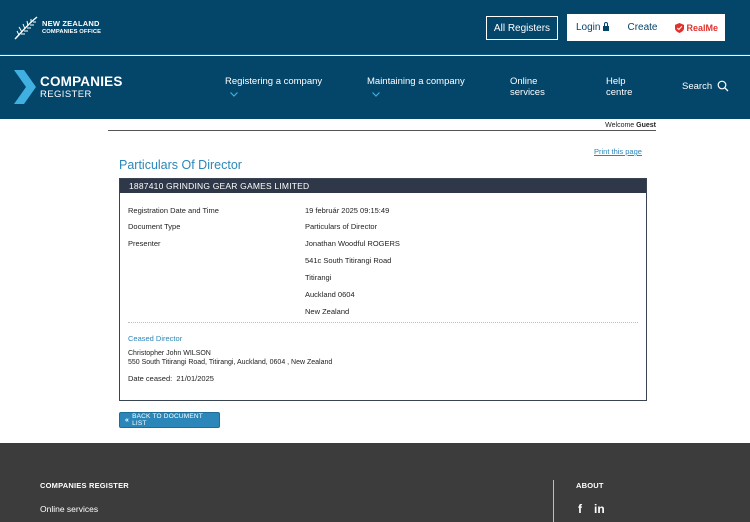 The width and height of the screenshot is (750, 522). I want to click on brand-line1: COMPANIES, so click(81, 81).